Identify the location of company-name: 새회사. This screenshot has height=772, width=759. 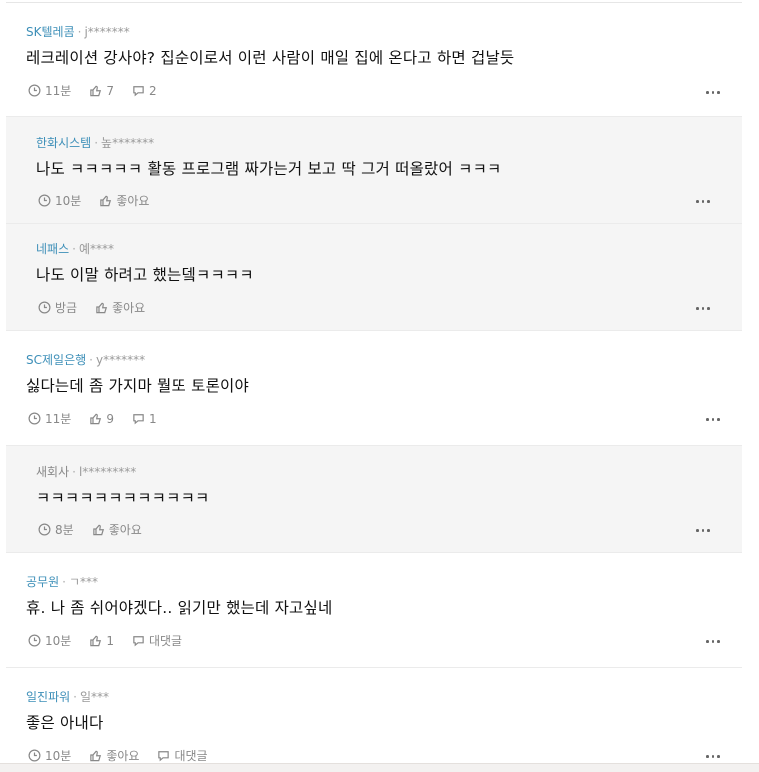
(52, 472).